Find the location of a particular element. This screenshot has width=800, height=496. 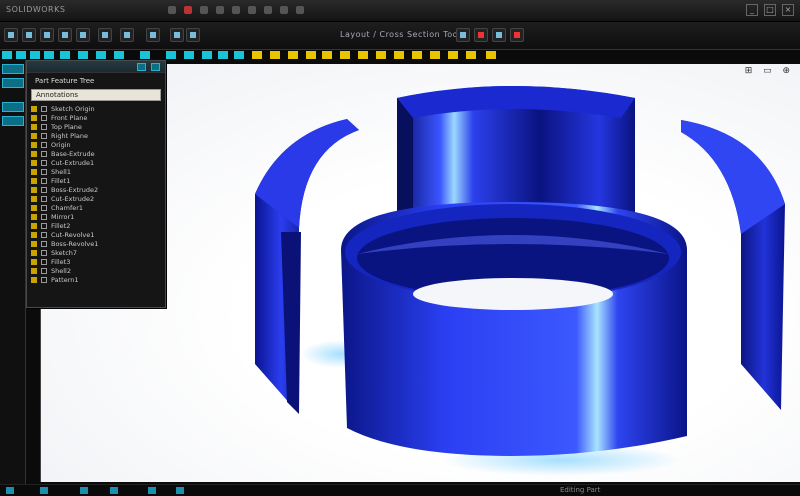

tree-item: Right Plane is located at coordinates (96, 136).